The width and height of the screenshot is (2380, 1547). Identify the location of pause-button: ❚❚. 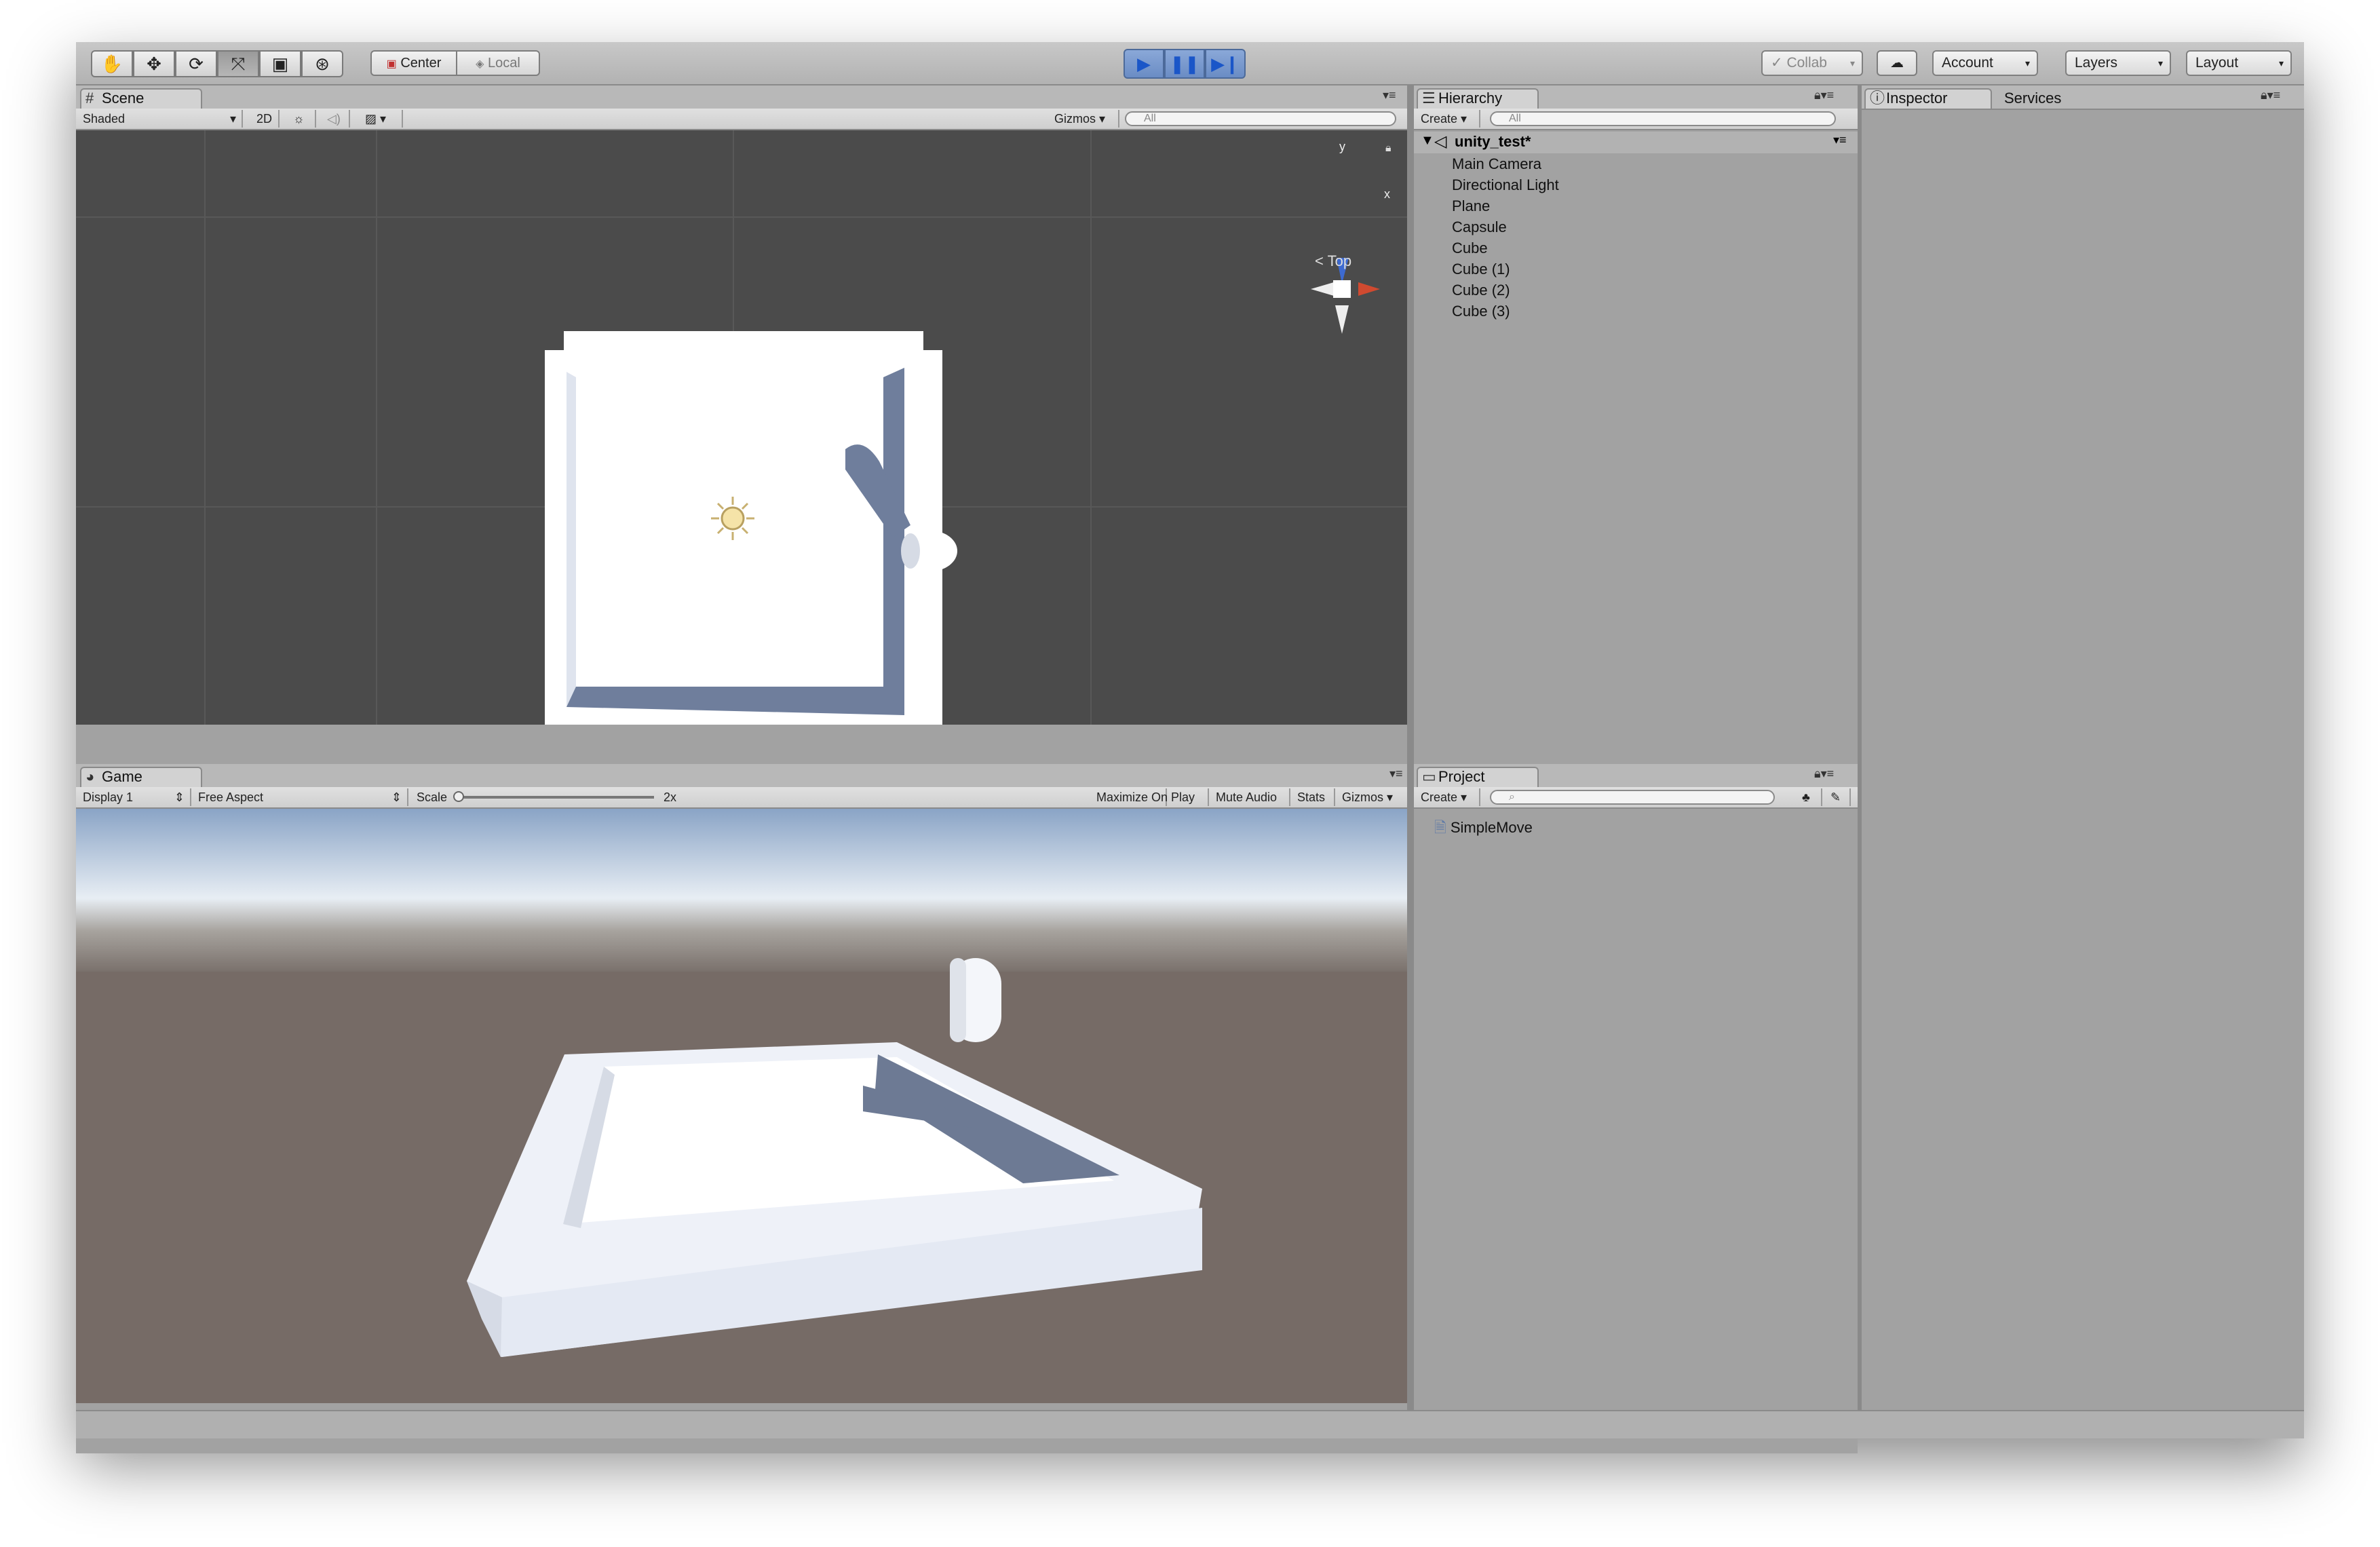
(1185, 64).